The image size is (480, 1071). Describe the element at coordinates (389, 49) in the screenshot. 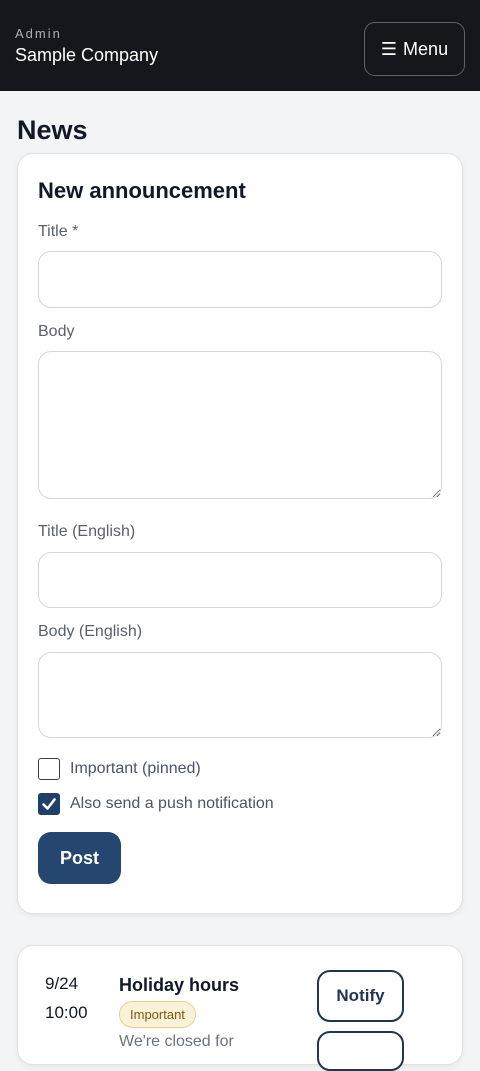

I see `hamburger-icon: ☰` at that location.